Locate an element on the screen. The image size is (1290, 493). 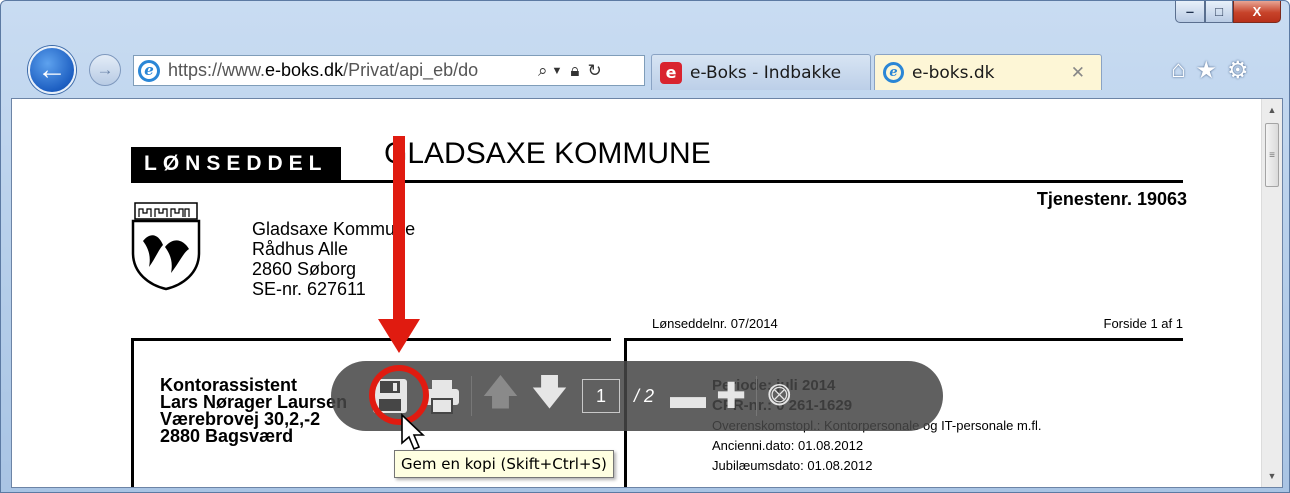
home-icon: ⌂ is located at coordinates (1178, 70).